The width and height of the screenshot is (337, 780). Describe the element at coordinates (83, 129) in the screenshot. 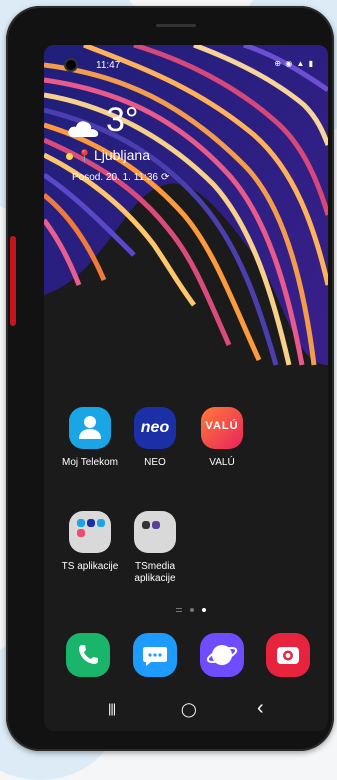

I see `cloud-icon` at that location.